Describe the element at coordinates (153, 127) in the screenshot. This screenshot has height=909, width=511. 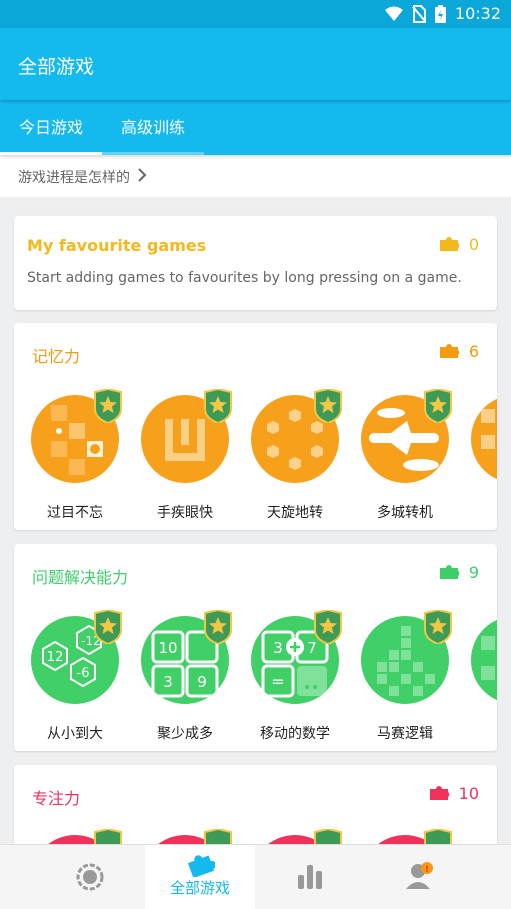
I see `tab-advanced-training: 高级训练` at that location.